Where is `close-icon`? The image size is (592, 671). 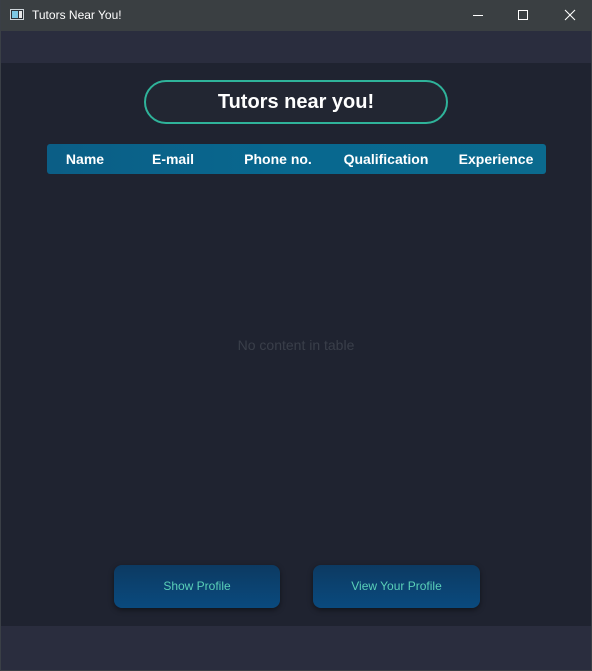
close-icon is located at coordinates (570, 15).